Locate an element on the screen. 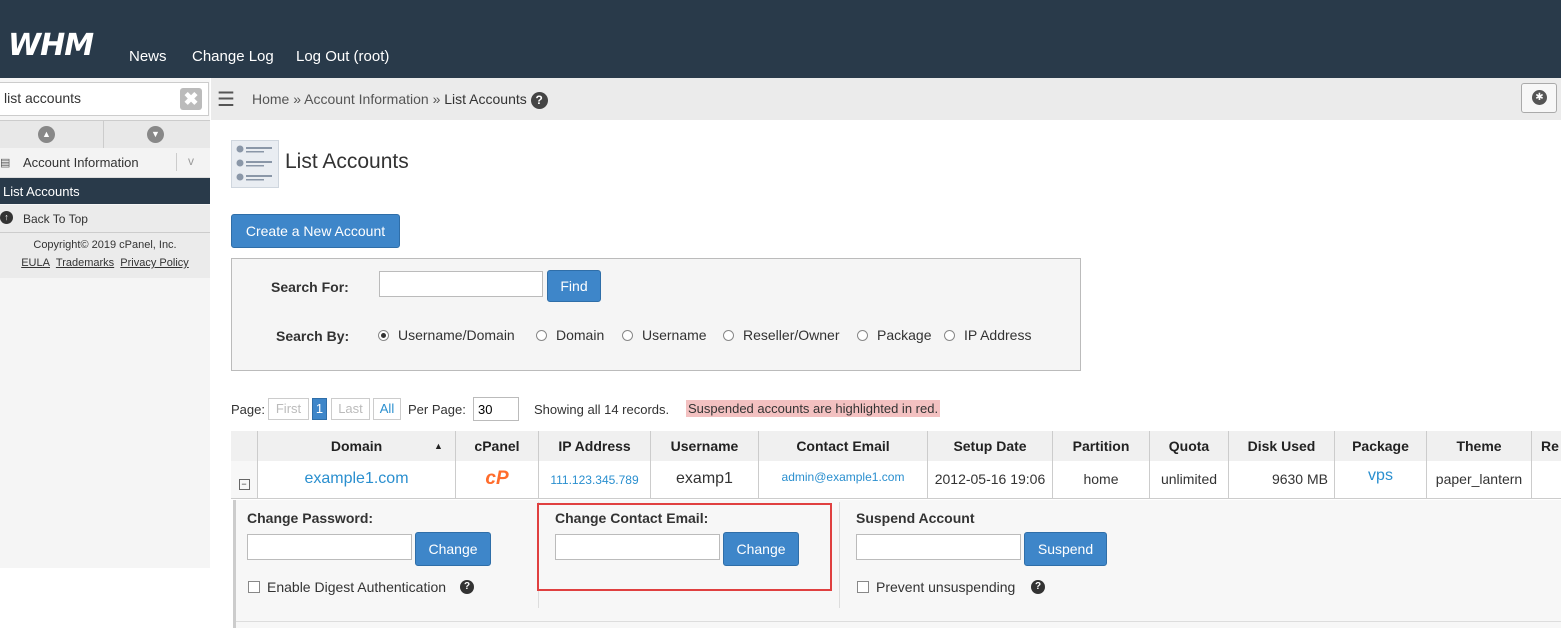 Image resolution: width=1561 pixels, height=628 pixels. prevent-unsuspending-checkbox is located at coordinates (863, 587).